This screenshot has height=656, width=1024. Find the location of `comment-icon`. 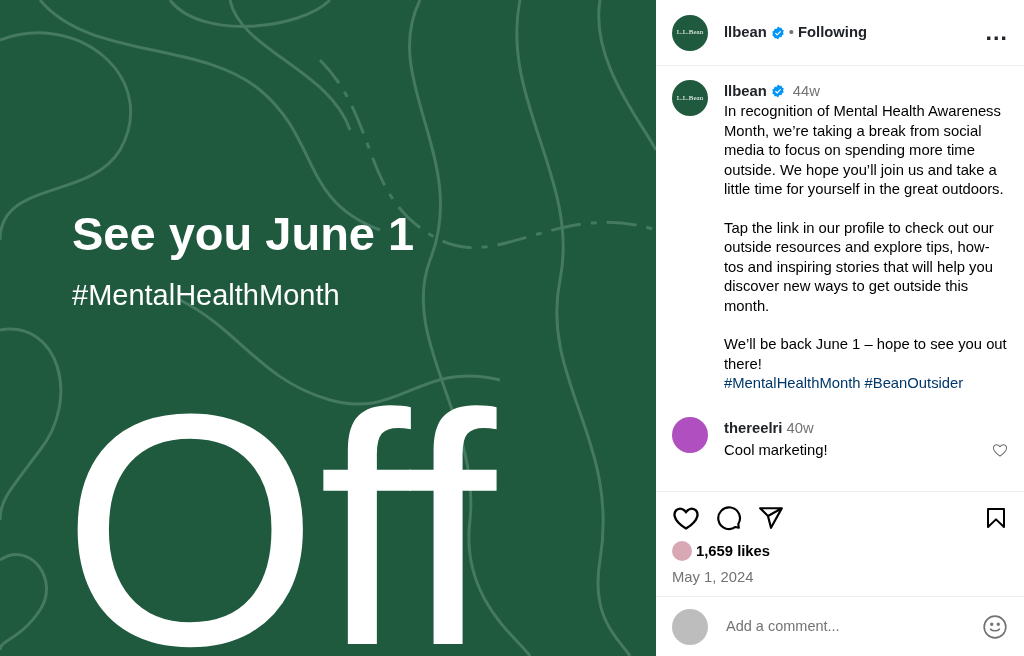

comment-icon is located at coordinates (729, 517).